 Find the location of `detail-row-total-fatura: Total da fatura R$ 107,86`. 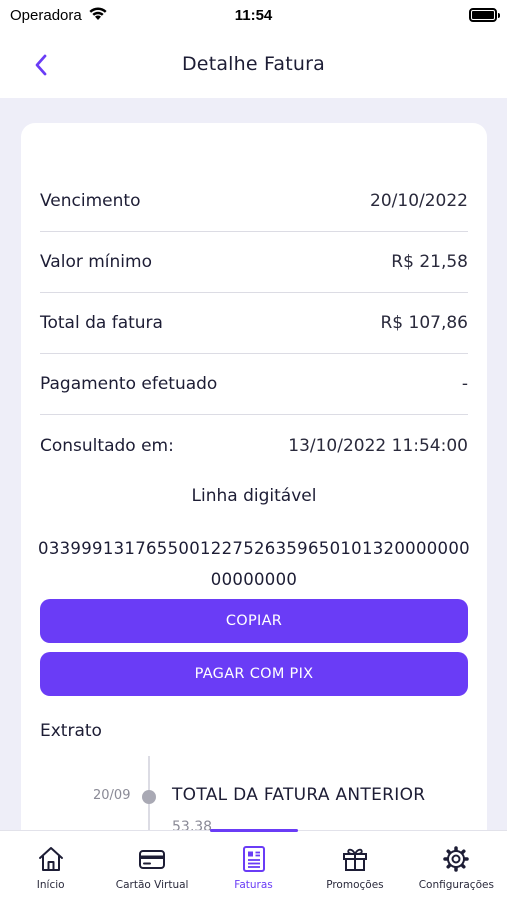

detail-row-total-fatura: Total da fatura R$ 107,86 is located at coordinates (254, 323).